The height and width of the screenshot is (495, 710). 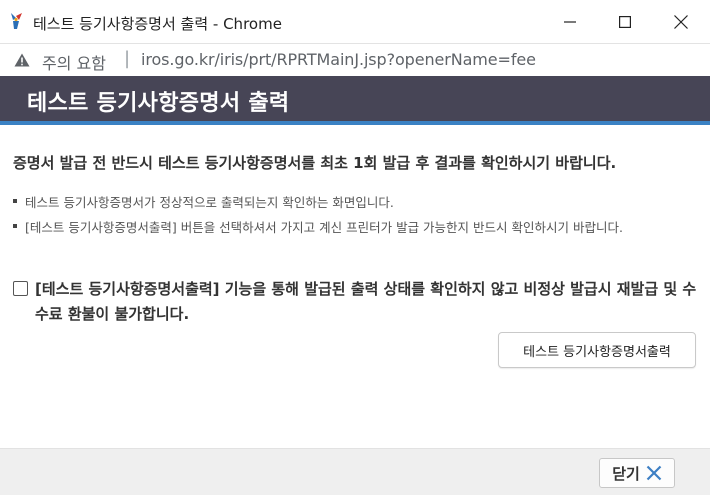 I want to click on window-close-button, so click(x=681, y=21).